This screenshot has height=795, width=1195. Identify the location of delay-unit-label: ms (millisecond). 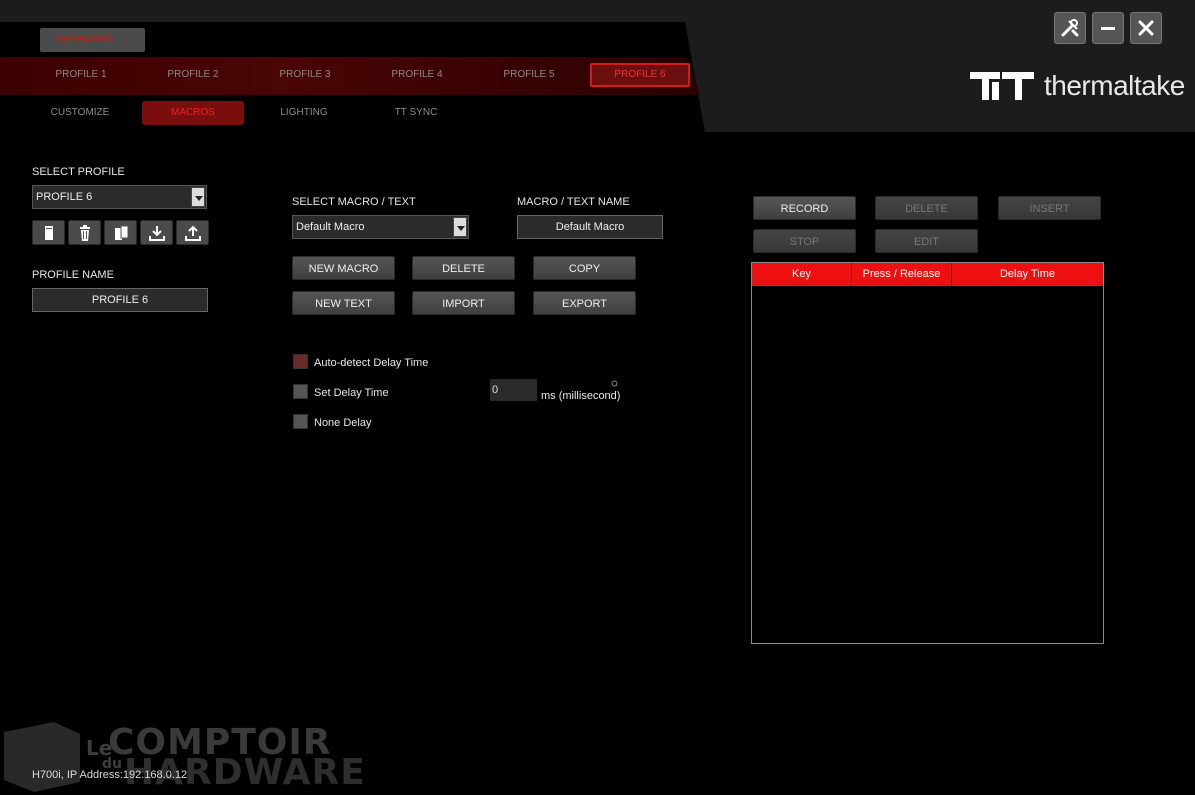
(581, 396).